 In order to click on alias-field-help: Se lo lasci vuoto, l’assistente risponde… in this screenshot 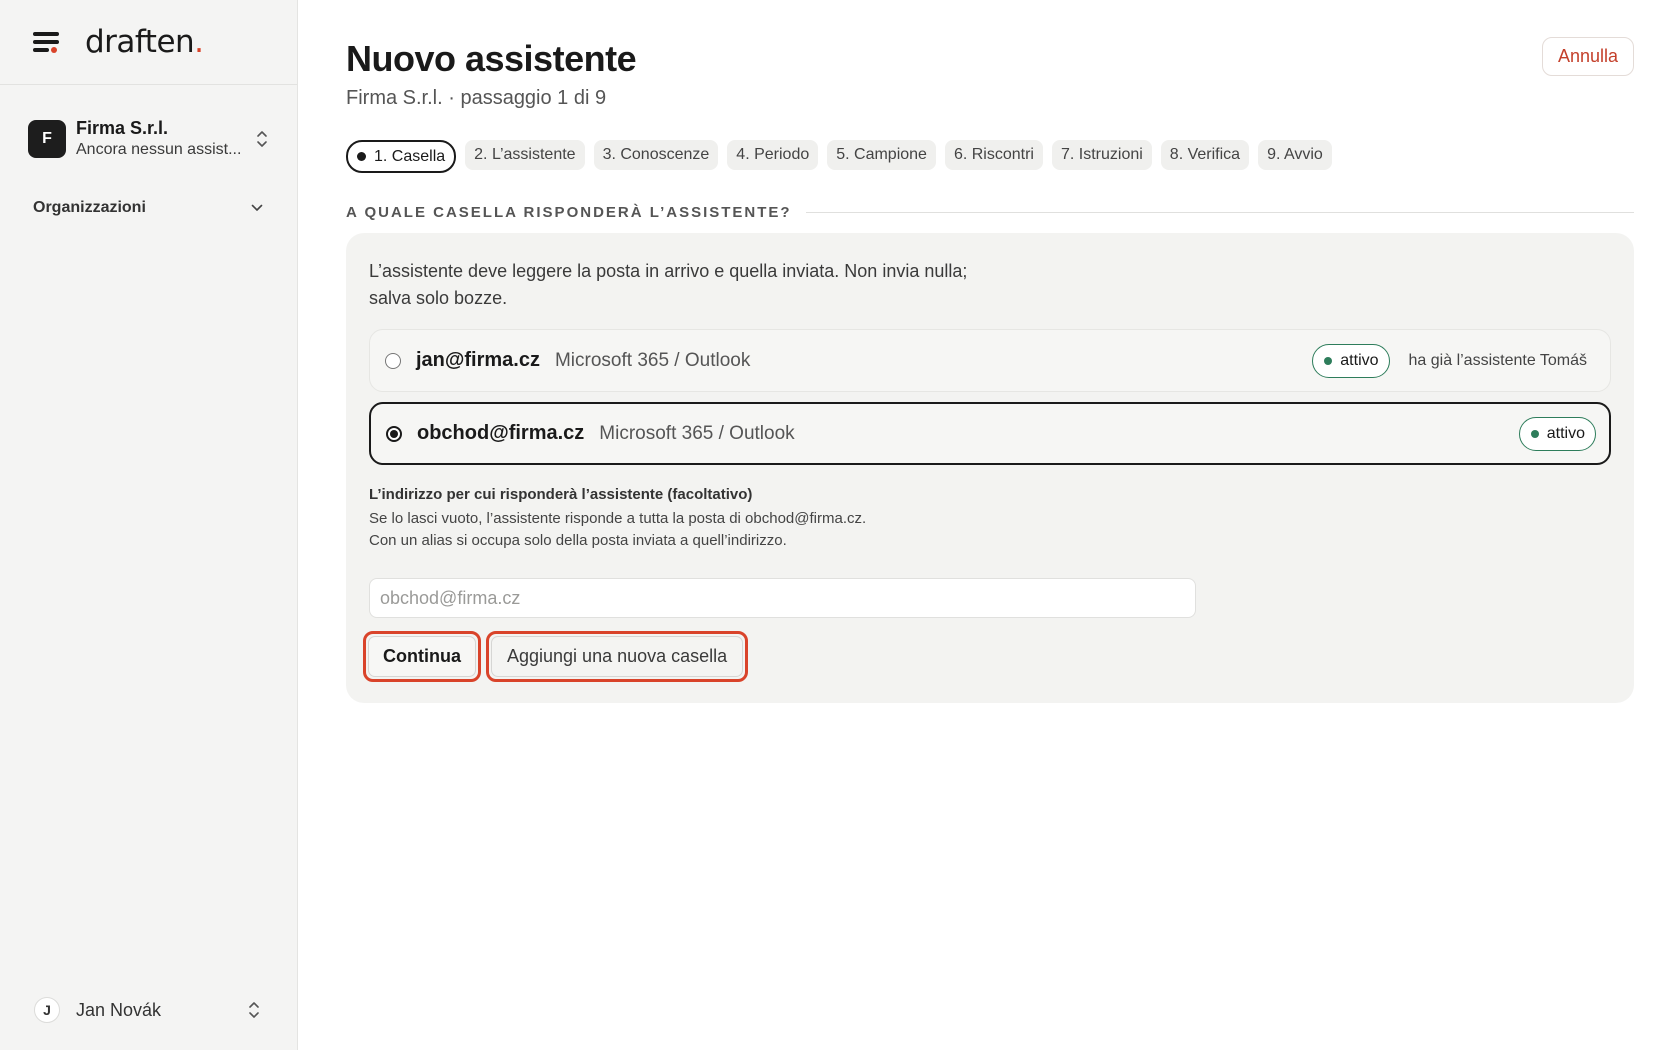, I will do `click(618, 529)`.